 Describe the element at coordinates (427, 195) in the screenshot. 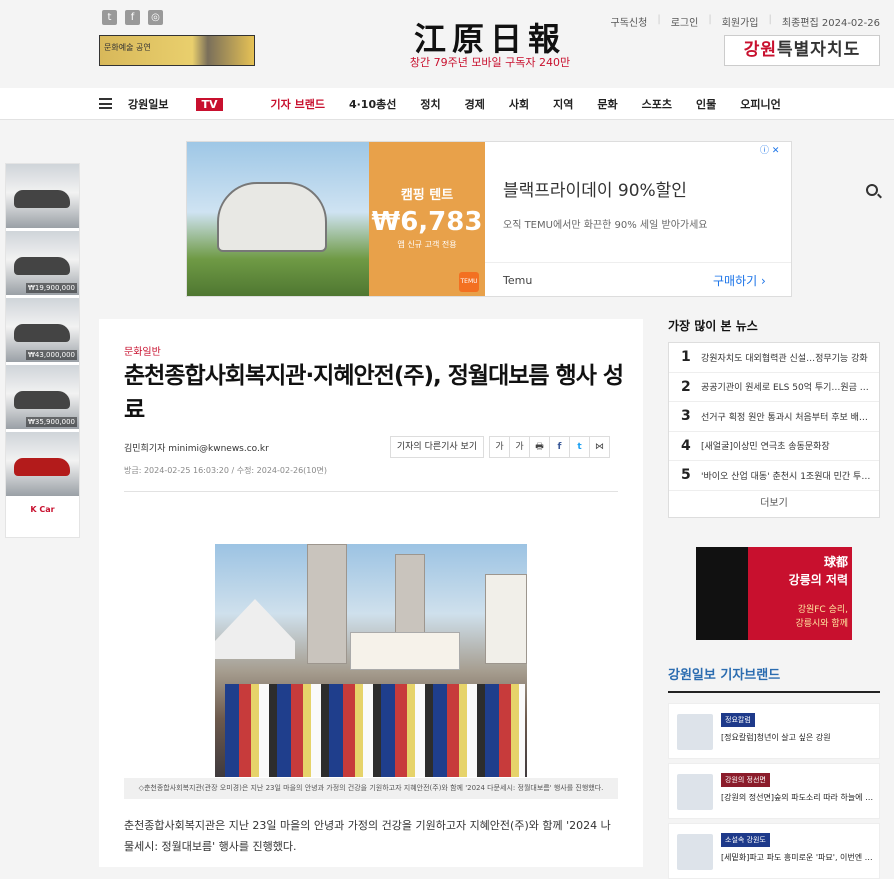

I see `ad-badge-title: 캠핑 텐트` at that location.